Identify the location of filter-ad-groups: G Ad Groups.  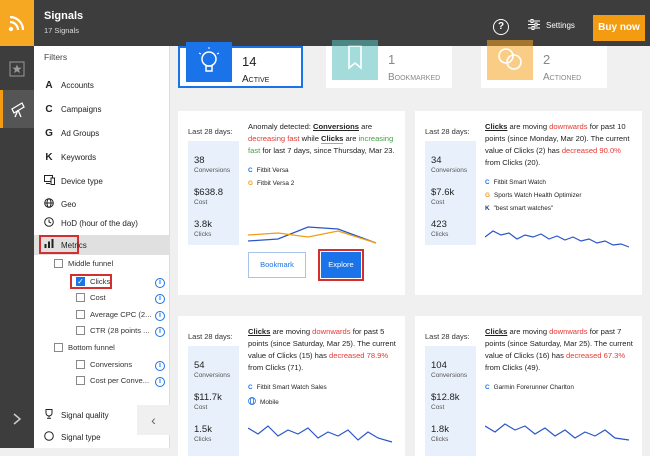
(71, 133).